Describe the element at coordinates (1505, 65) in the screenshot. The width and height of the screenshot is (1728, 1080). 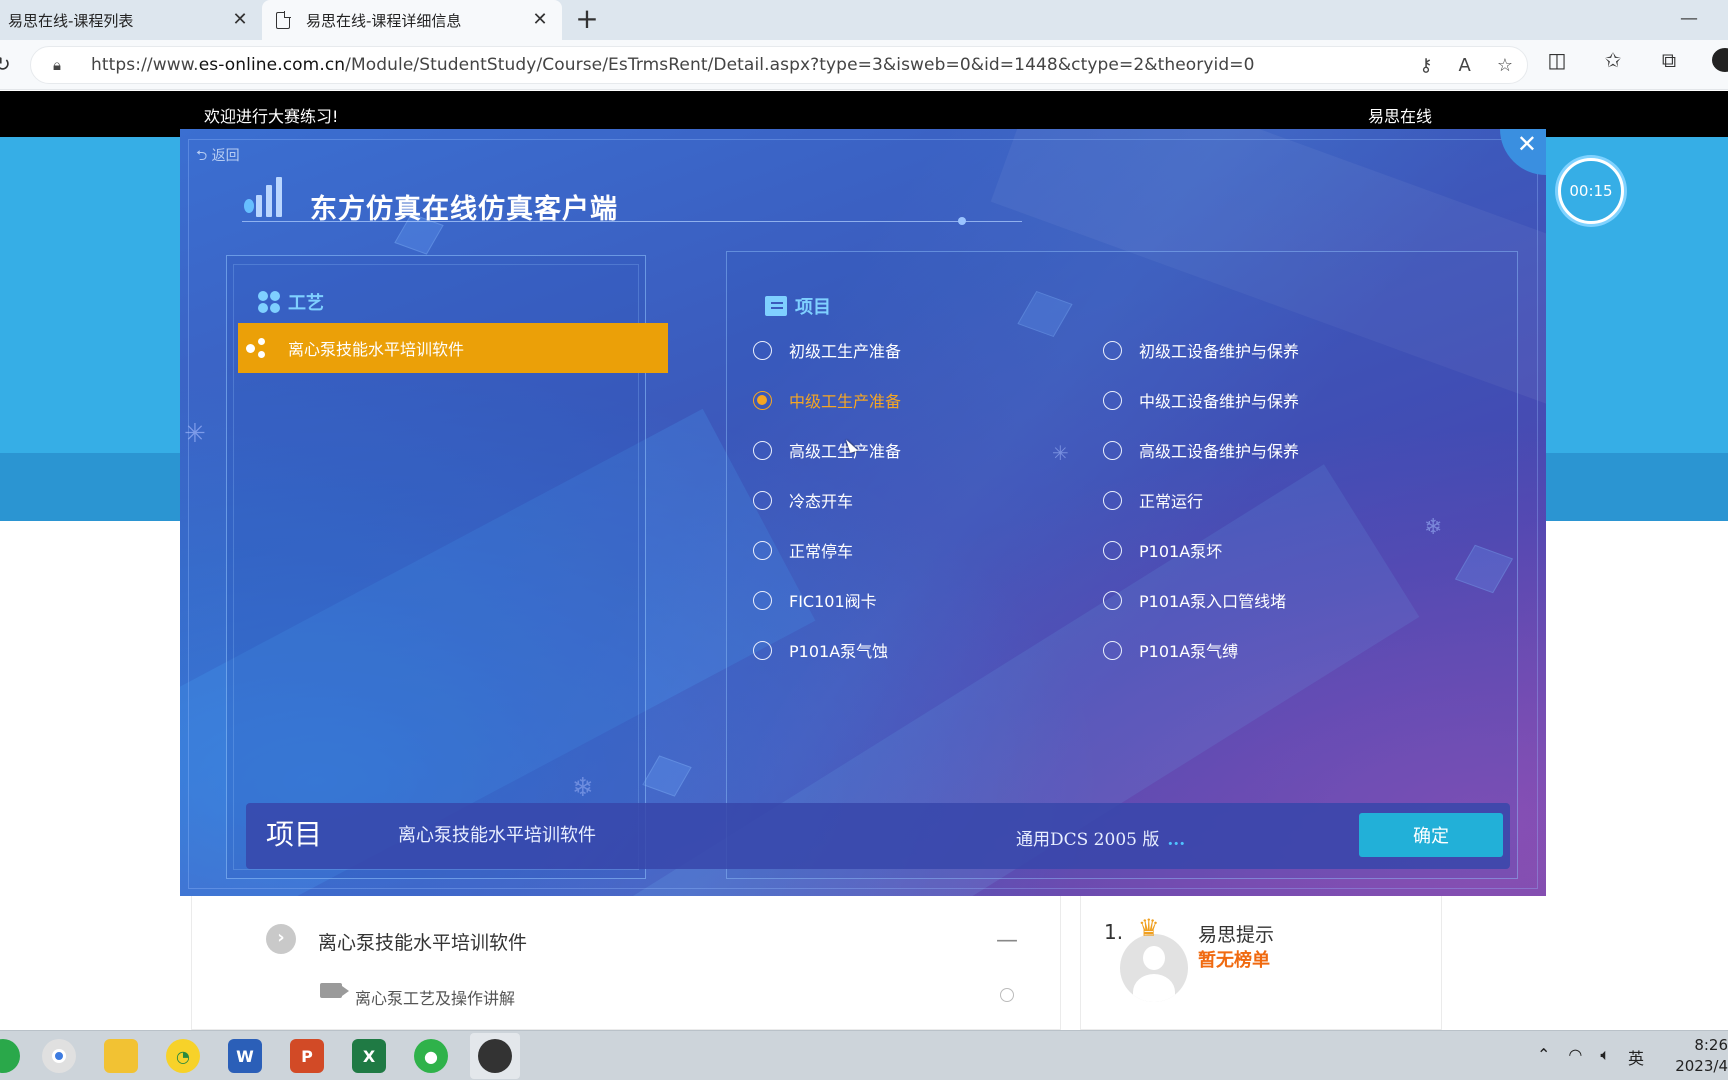
I see `add-favorite-icon: ☆` at that location.